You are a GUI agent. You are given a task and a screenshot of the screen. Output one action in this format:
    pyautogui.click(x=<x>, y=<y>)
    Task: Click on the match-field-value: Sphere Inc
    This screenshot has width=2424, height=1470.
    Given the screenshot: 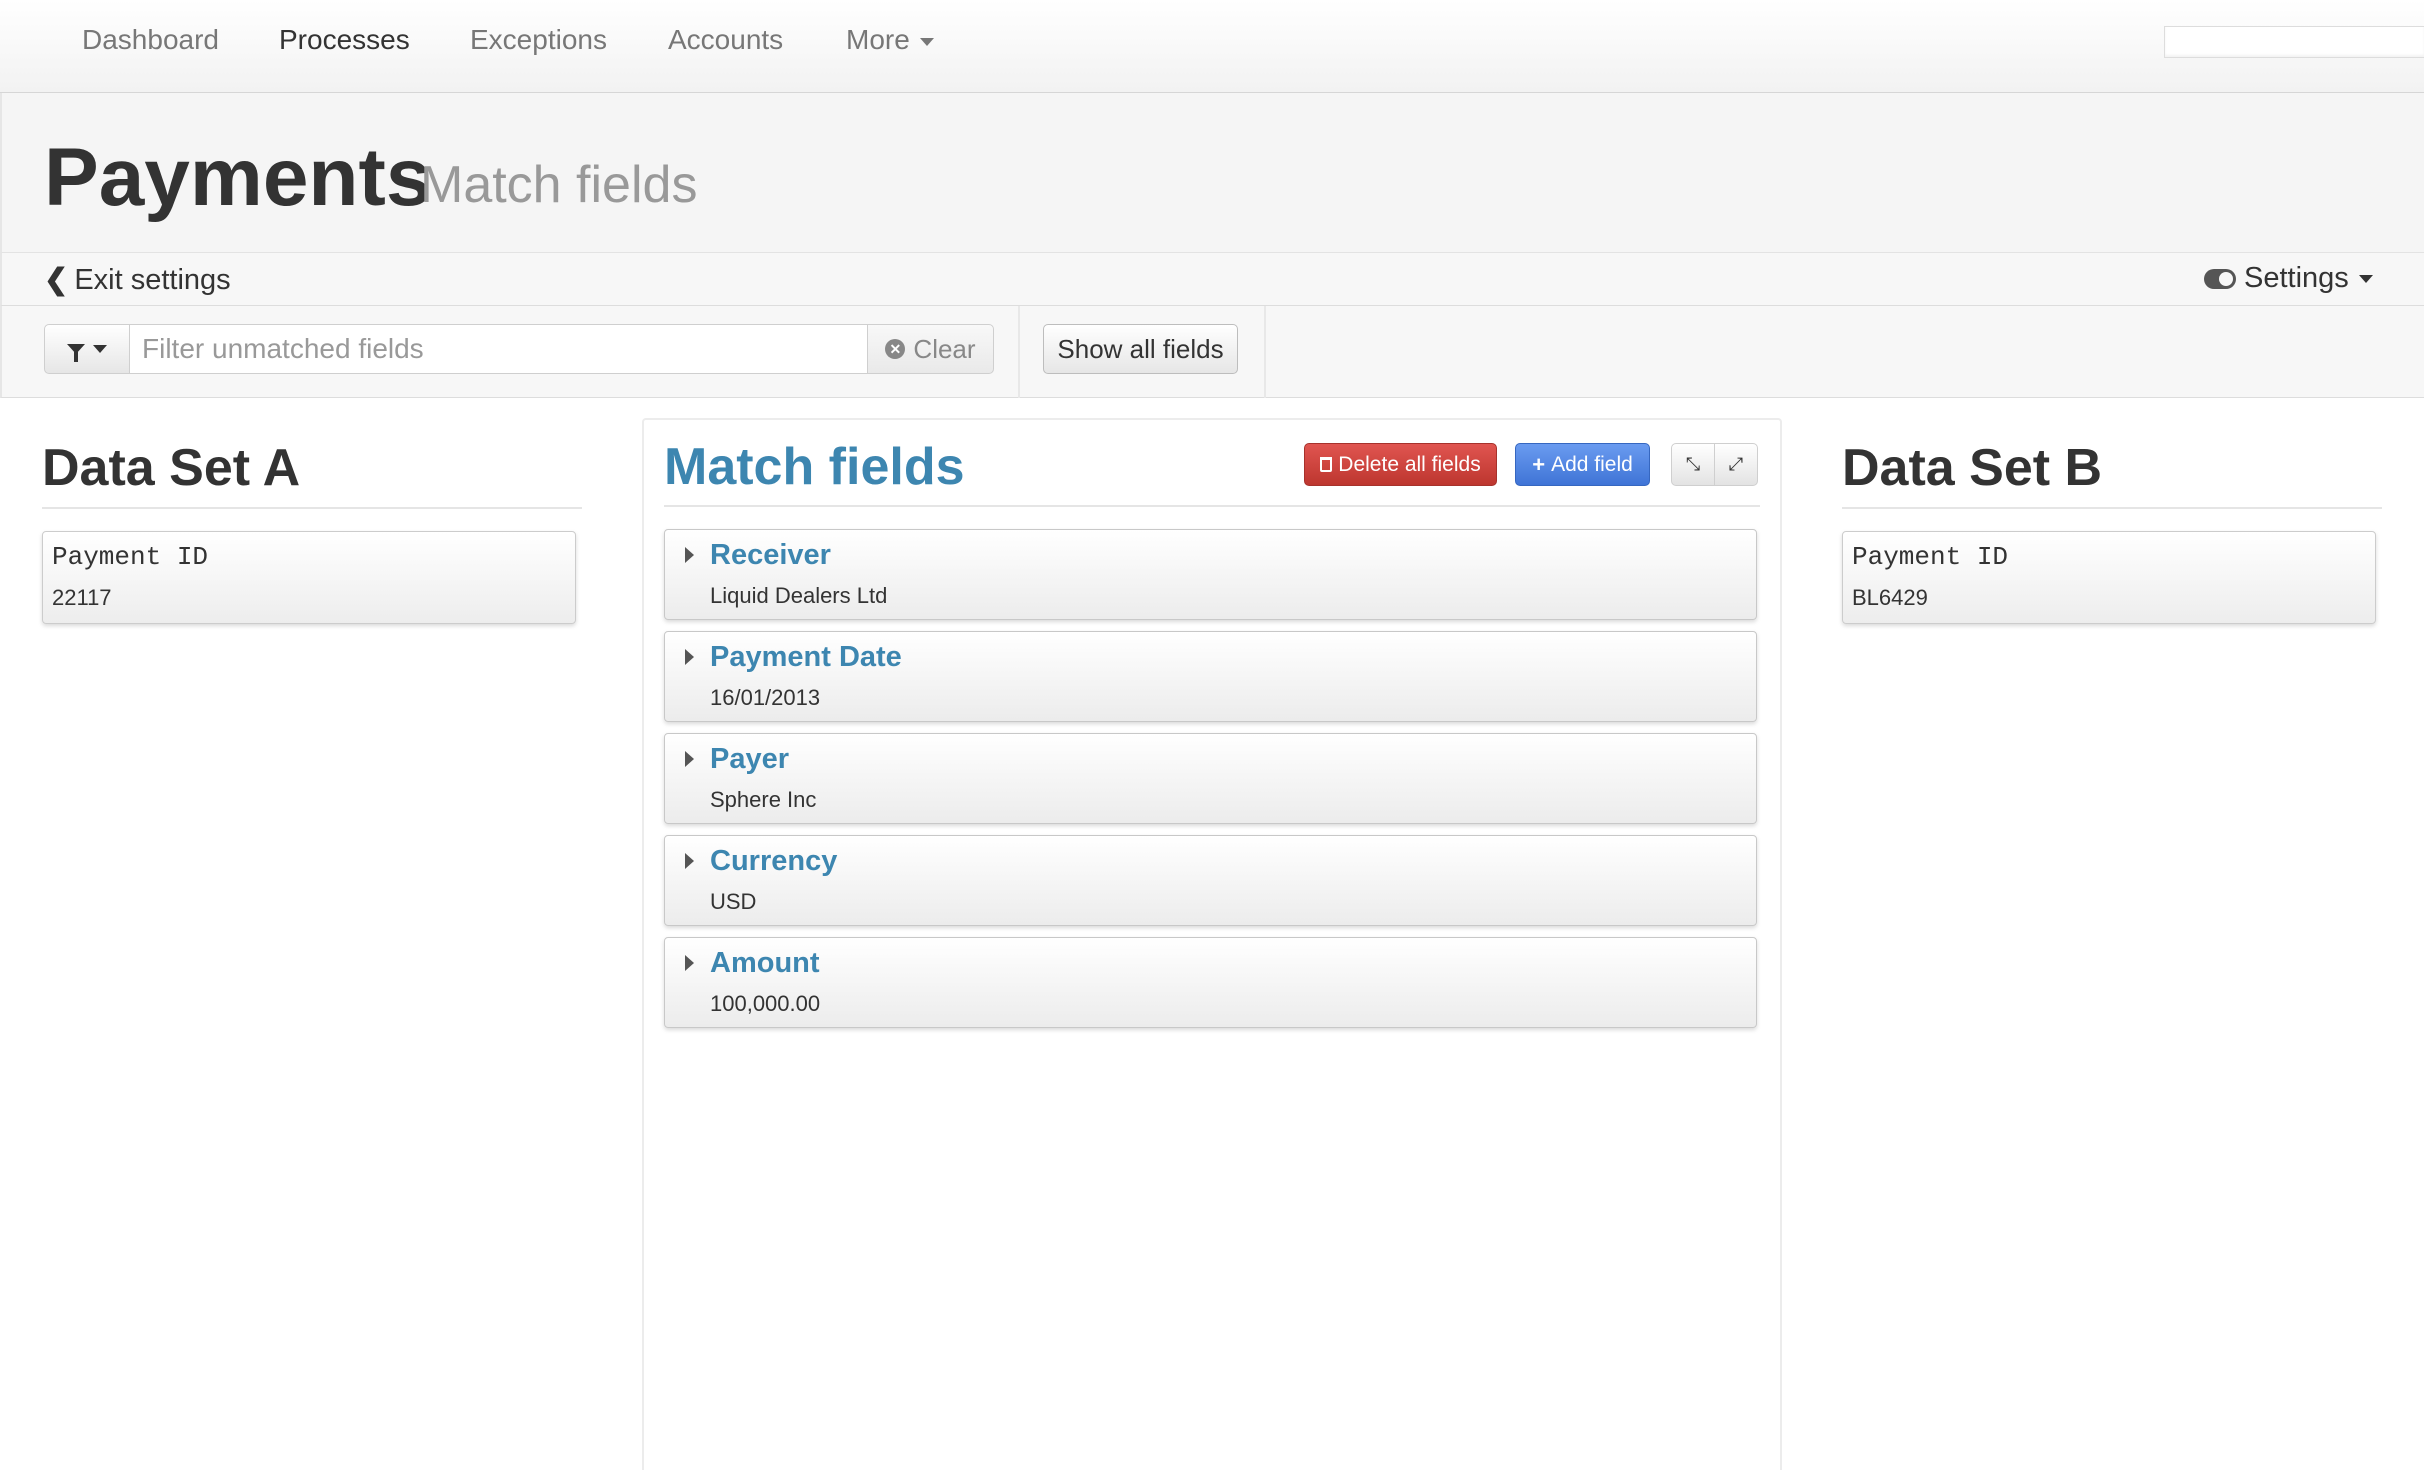 What is the action you would take?
    pyautogui.click(x=763, y=799)
    